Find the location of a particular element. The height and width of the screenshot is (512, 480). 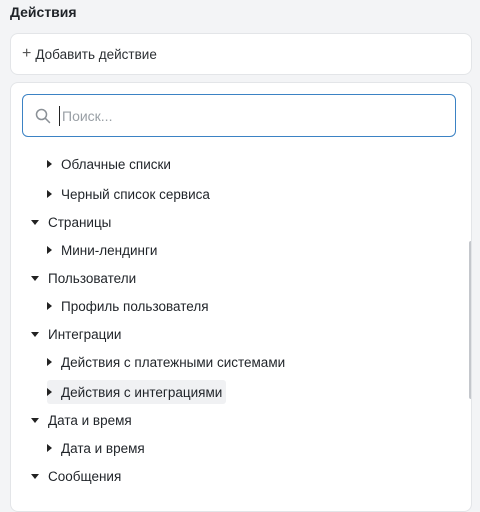

tree-item-label: Профиль пользователя is located at coordinates (135, 306).